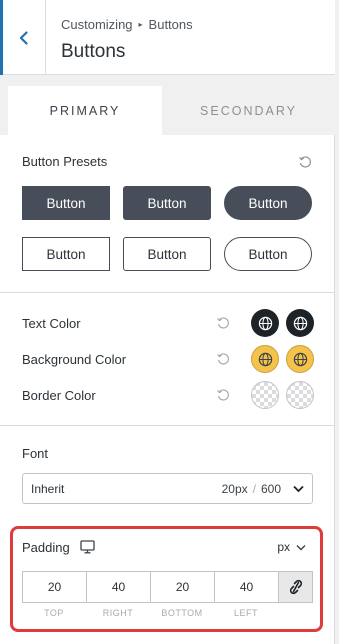 The width and height of the screenshot is (339, 644). Describe the element at coordinates (167, 203) in the screenshot. I see `preset-button-solid-rounded: Button` at that location.